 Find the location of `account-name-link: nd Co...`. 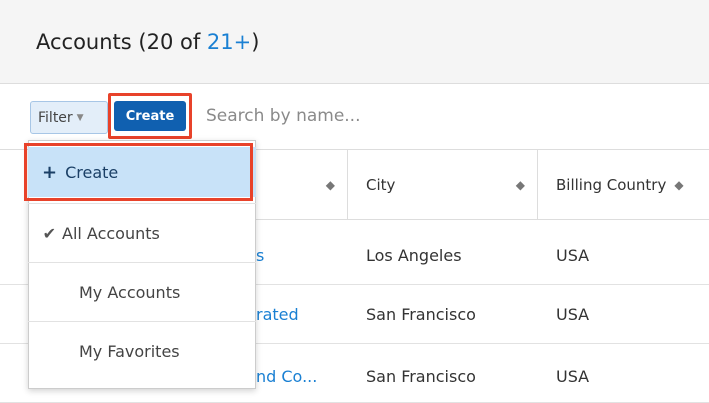

account-name-link: nd Co... is located at coordinates (286, 376).